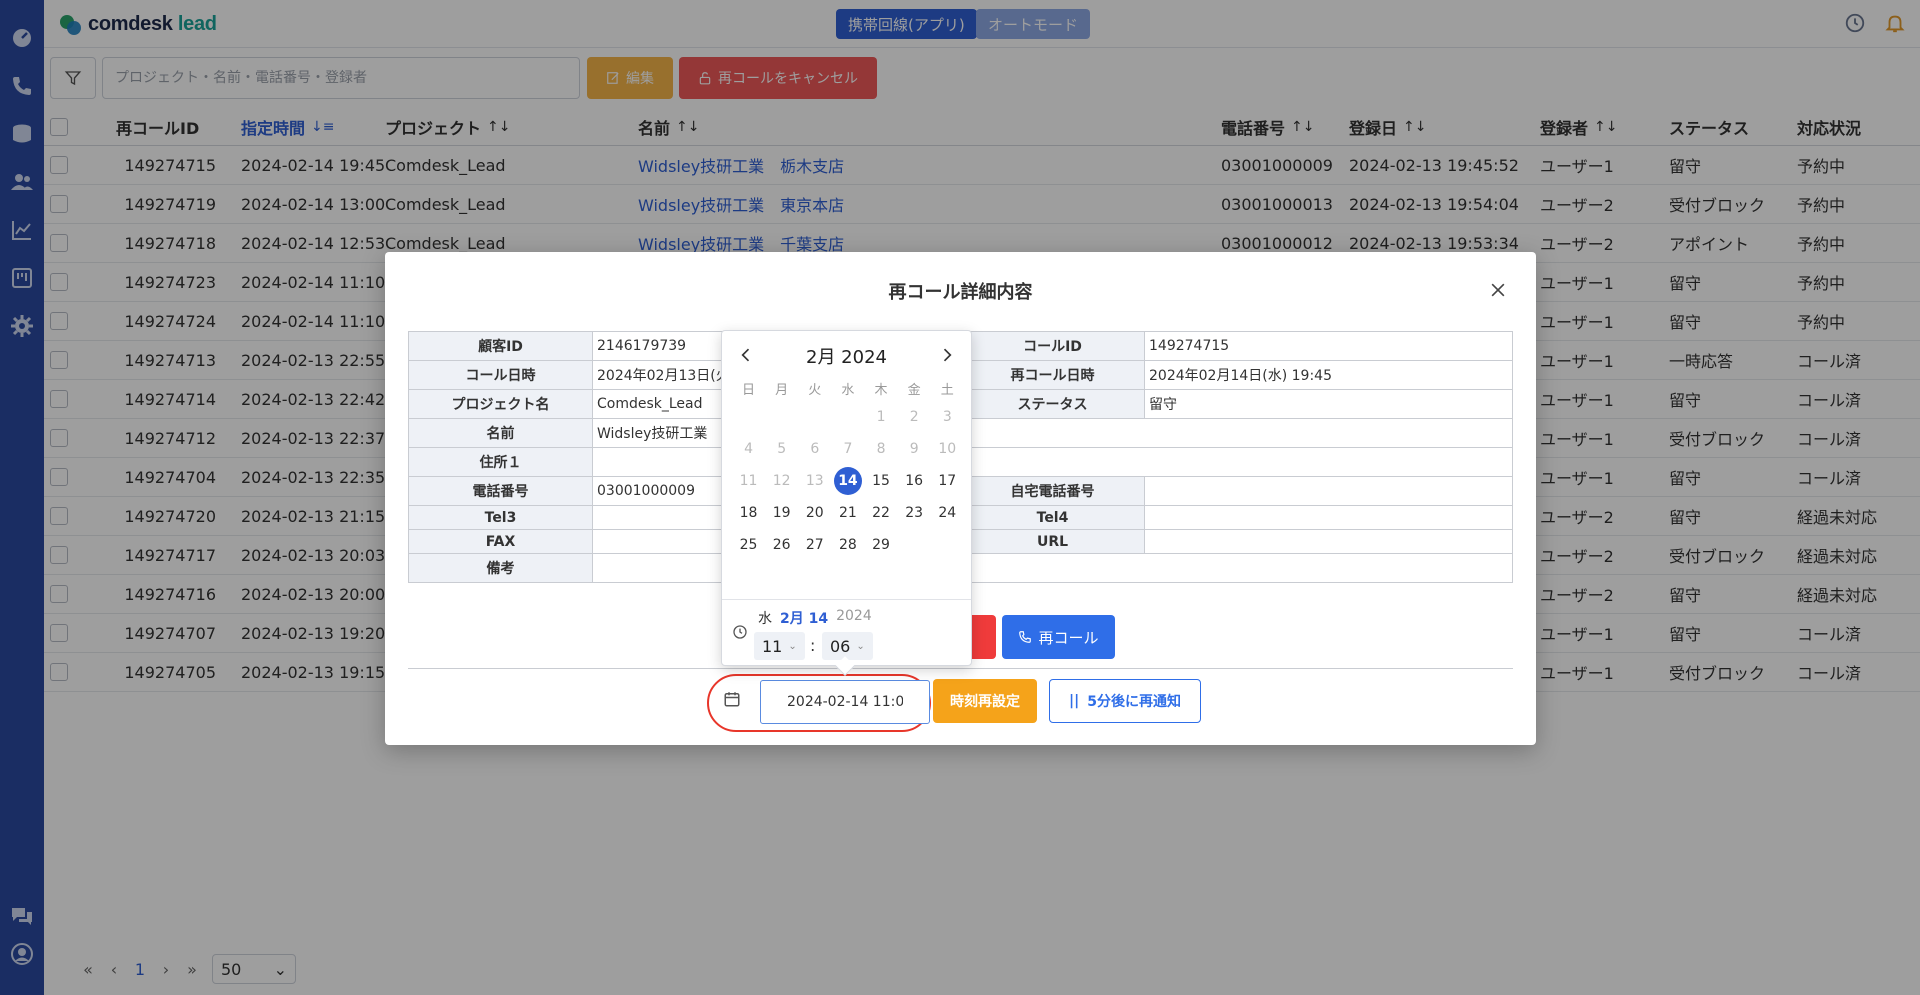 This screenshot has height=995, width=1920. I want to click on weekday-label: 金, so click(914, 390).